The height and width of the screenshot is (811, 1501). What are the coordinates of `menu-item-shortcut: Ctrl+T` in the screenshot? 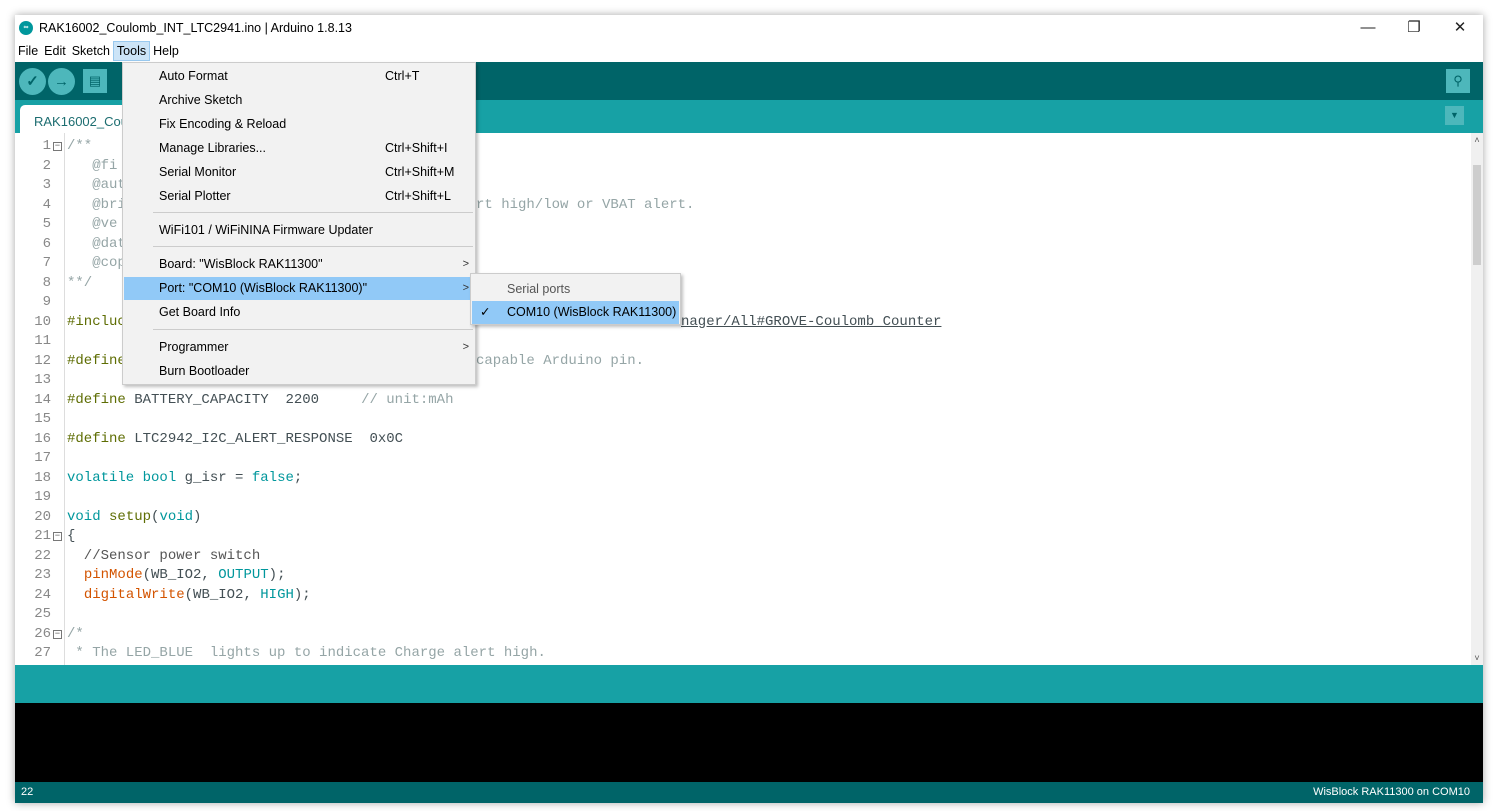 It's located at (402, 76).